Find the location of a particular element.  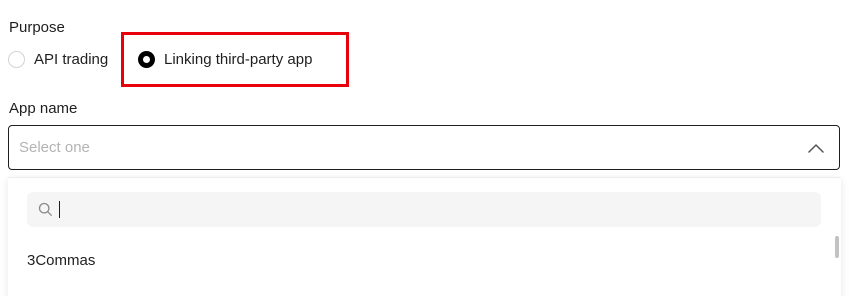

app-name-select-placeholder: Select one is located at coordinates (54, 147).